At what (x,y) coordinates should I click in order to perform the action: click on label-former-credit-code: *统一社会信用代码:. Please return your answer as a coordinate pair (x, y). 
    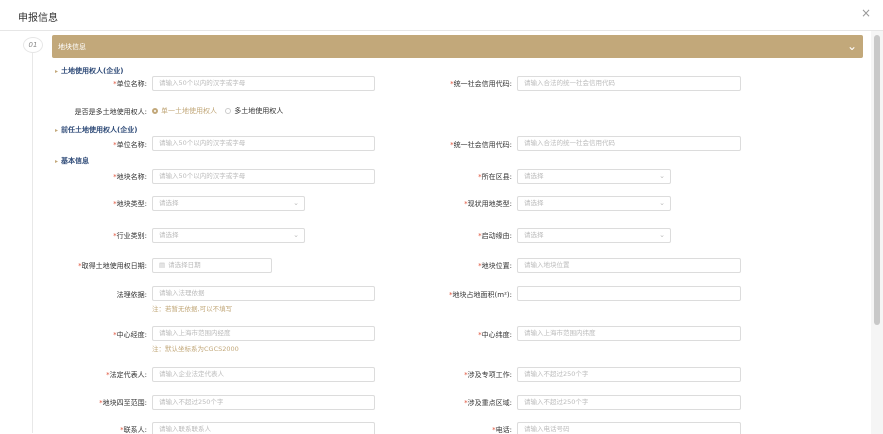
    Looking at the image, I should click on (481, 145).